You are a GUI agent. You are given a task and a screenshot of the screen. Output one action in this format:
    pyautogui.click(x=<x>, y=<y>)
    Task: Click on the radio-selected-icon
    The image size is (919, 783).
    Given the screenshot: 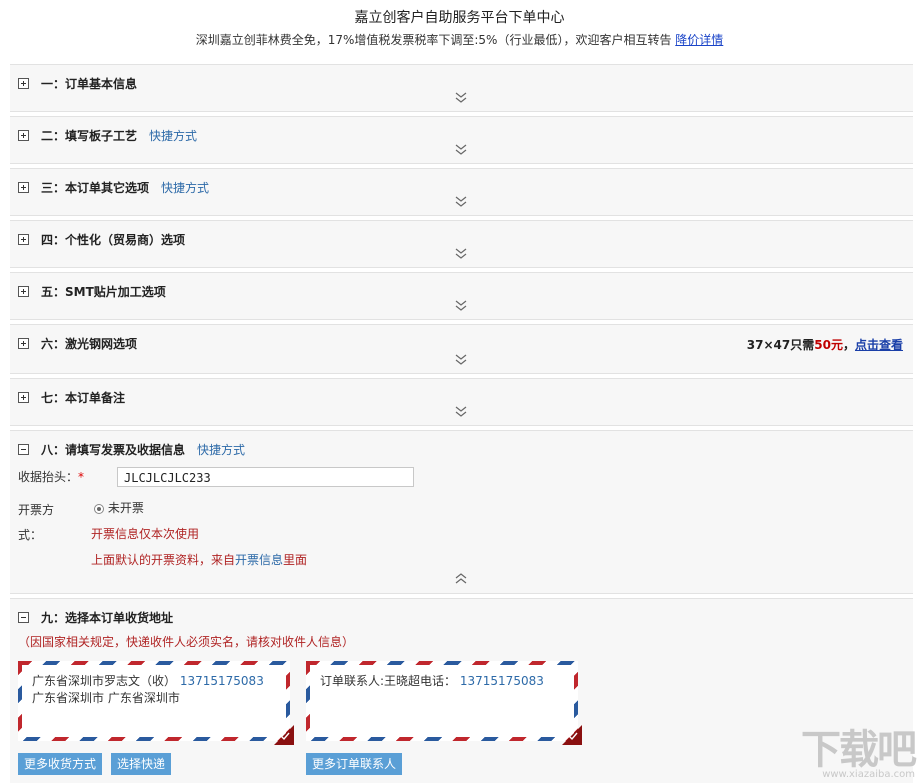 What is the action you would take?
    pyautogui.click(x=99, y=508)
    